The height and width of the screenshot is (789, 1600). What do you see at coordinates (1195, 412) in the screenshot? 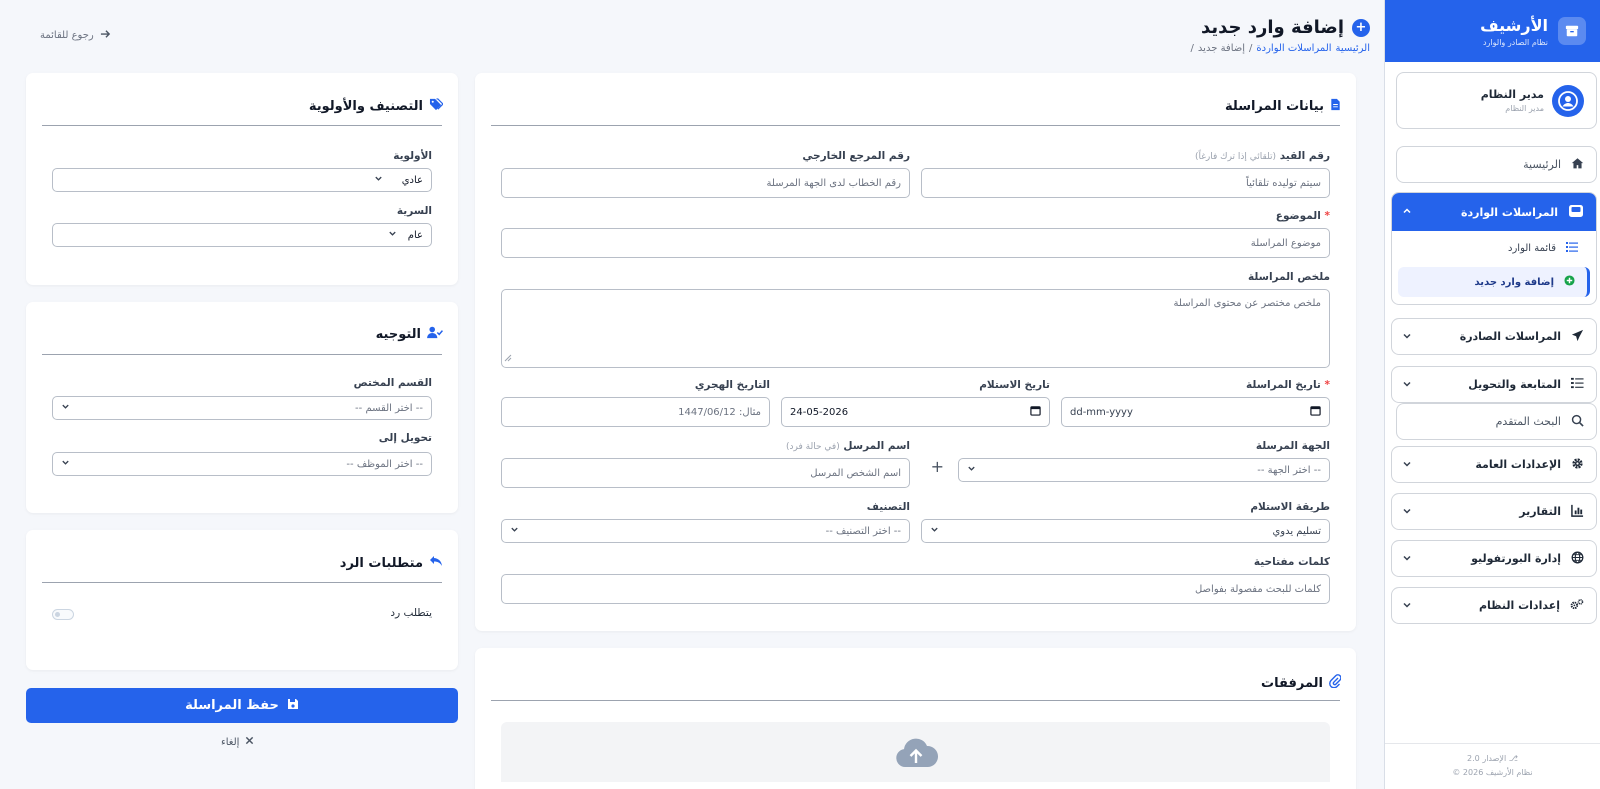
I see `doc-date-input: dd-mm-yyyy` at bounding box center [1195, 412].